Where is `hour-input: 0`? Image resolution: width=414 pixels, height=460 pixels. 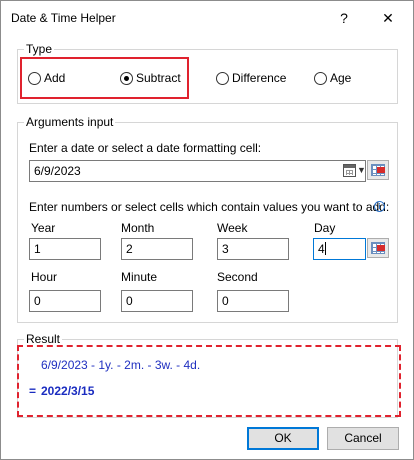
hour-input: 0 is located at coordinates (65, 301).